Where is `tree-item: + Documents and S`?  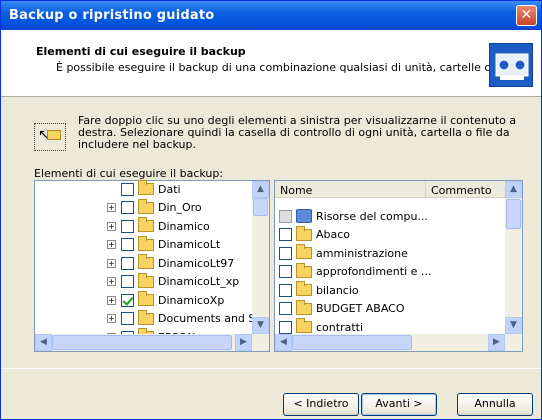
tree-item: + Documents and S is located at coordinates (181, 318).